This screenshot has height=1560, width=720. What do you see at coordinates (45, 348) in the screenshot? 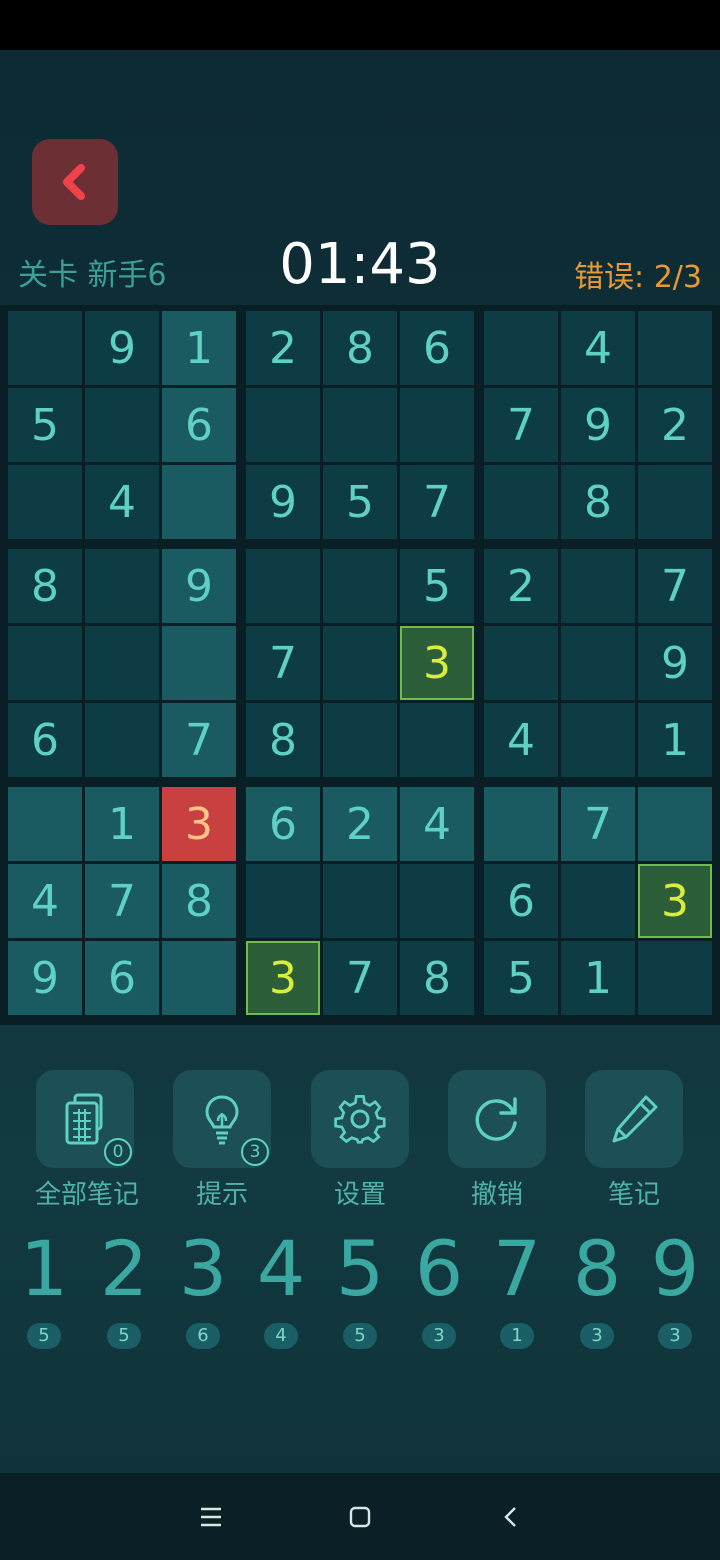
I see `cell-r1c1` at bounding box center [45, 348].